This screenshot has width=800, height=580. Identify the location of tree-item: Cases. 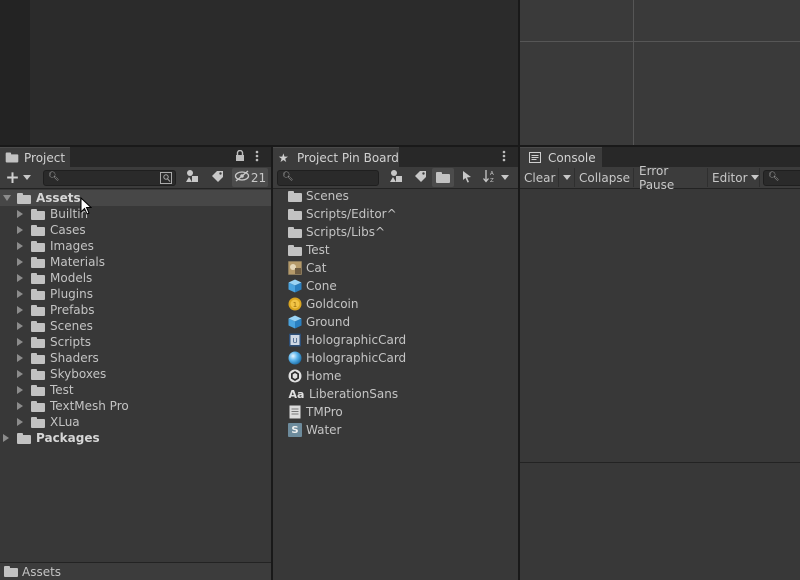
(135, 230).